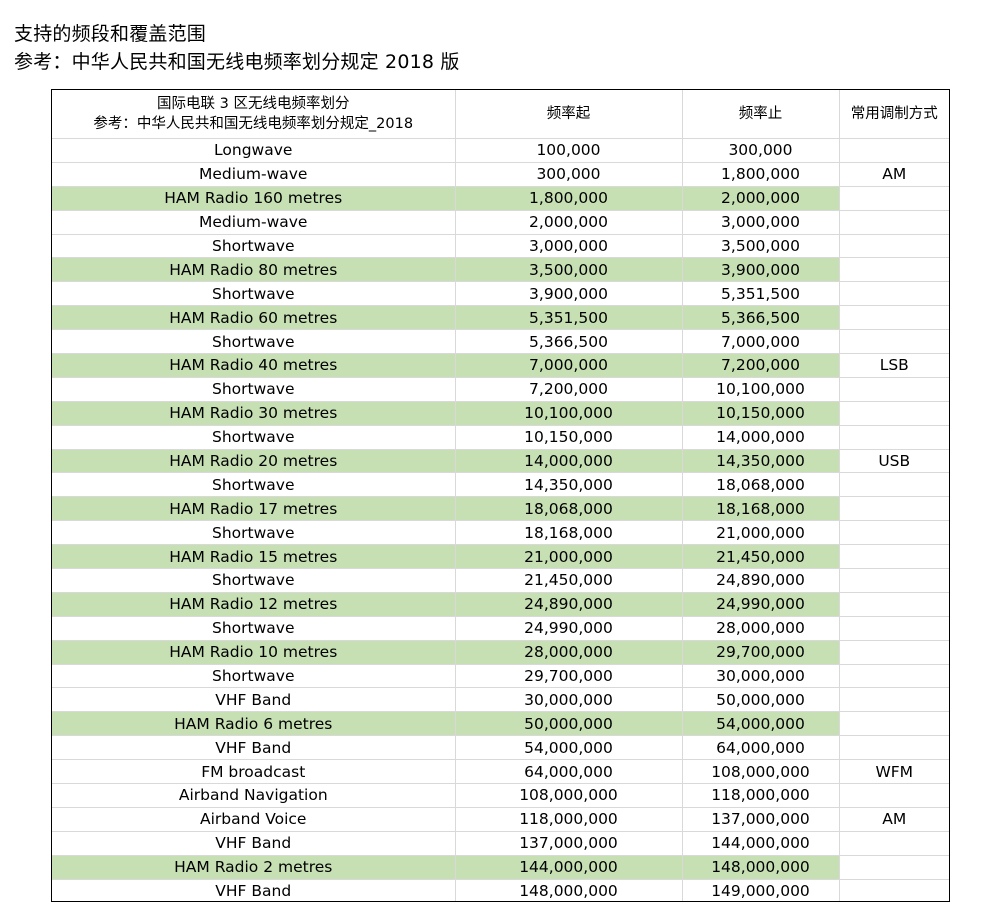 The image size is (992, 922). Describe the element at coordinates (760, 150) in the screenshot. I see `end-frequency-cell: 300,000` at that location.